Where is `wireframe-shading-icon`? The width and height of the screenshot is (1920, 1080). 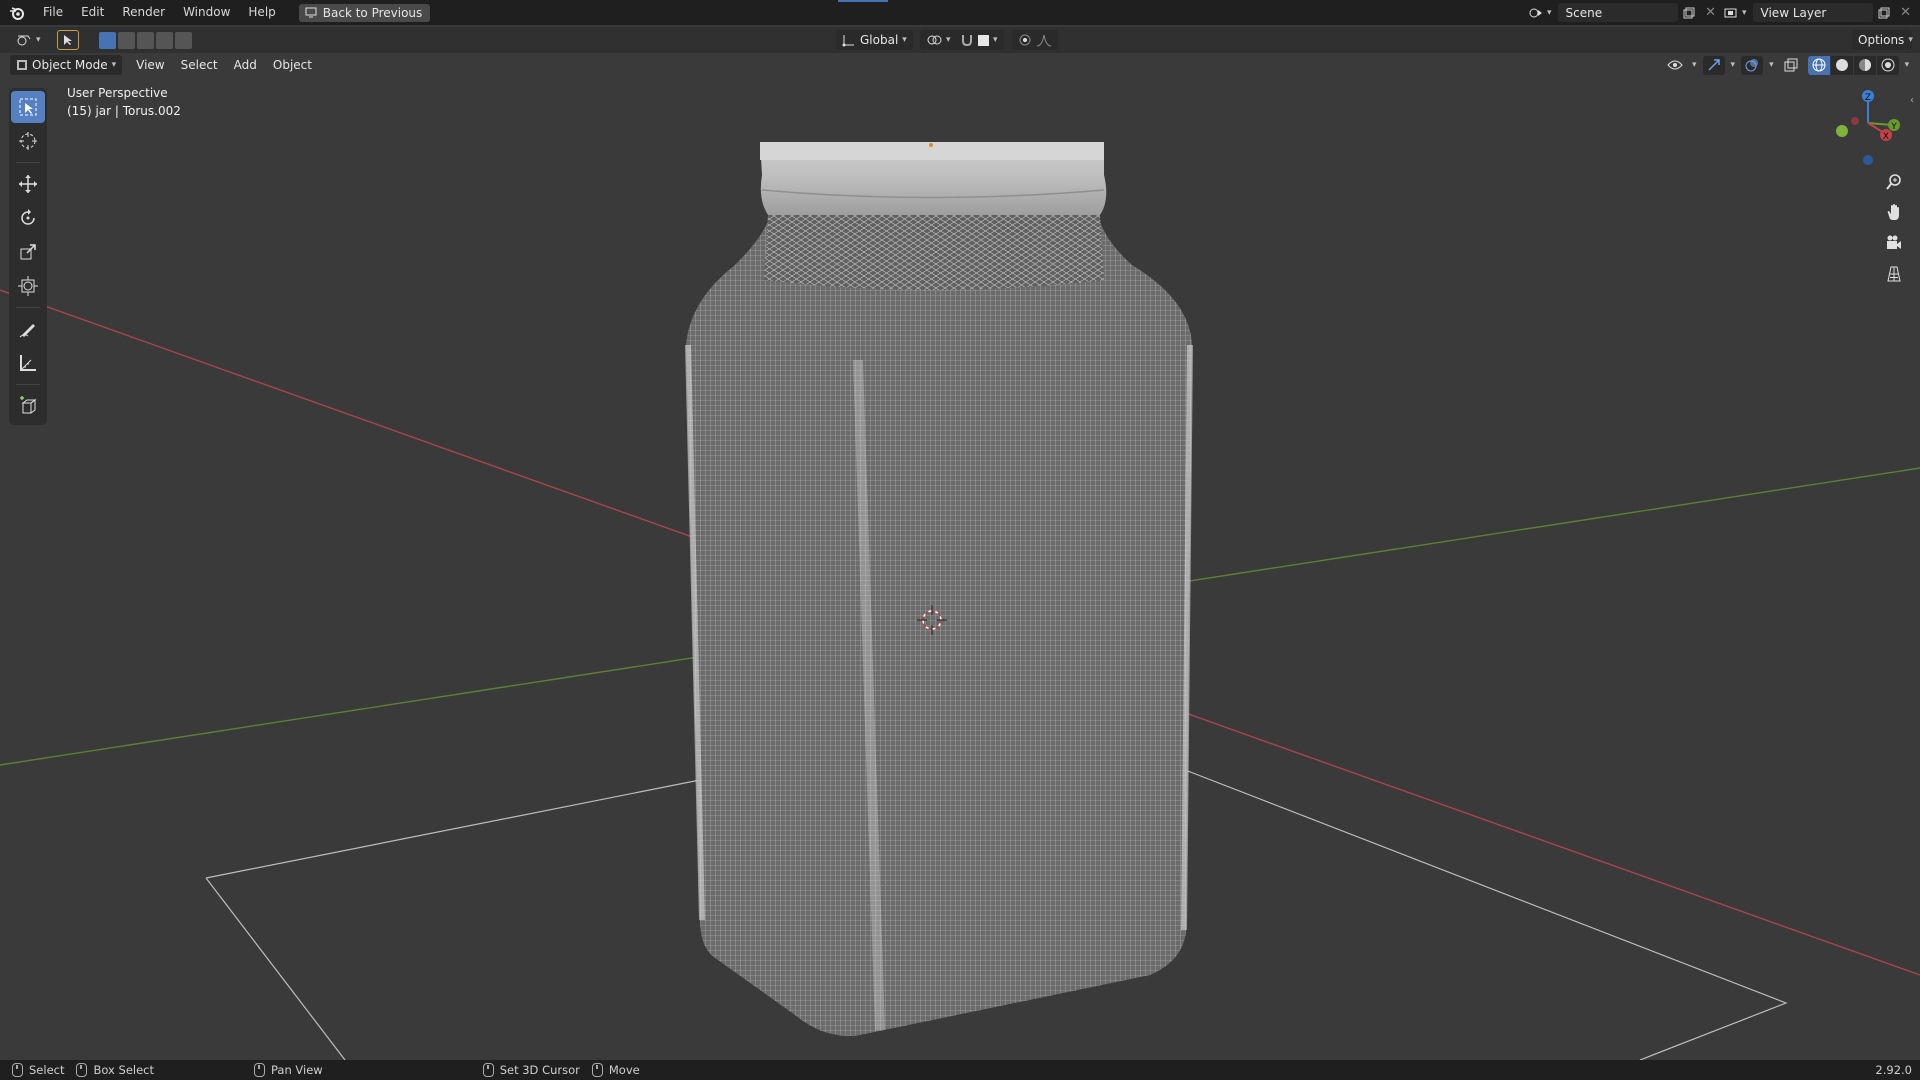
wireframe-shading-icon is located at coordinates (1818, 65).